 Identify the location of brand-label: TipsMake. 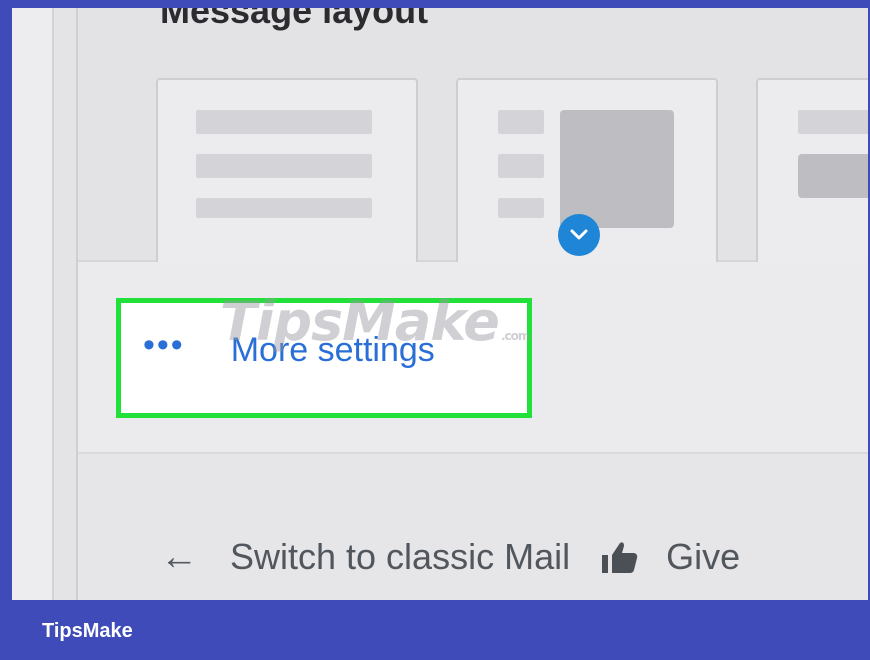
(87, 631).